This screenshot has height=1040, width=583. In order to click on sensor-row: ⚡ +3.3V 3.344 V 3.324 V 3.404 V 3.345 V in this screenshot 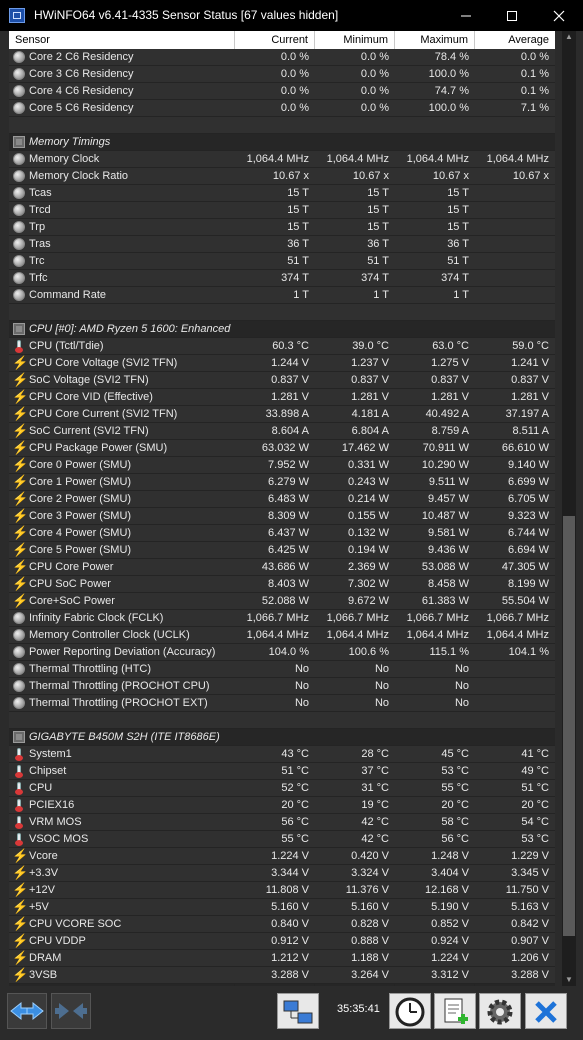, I will do `click(282, 873)`.